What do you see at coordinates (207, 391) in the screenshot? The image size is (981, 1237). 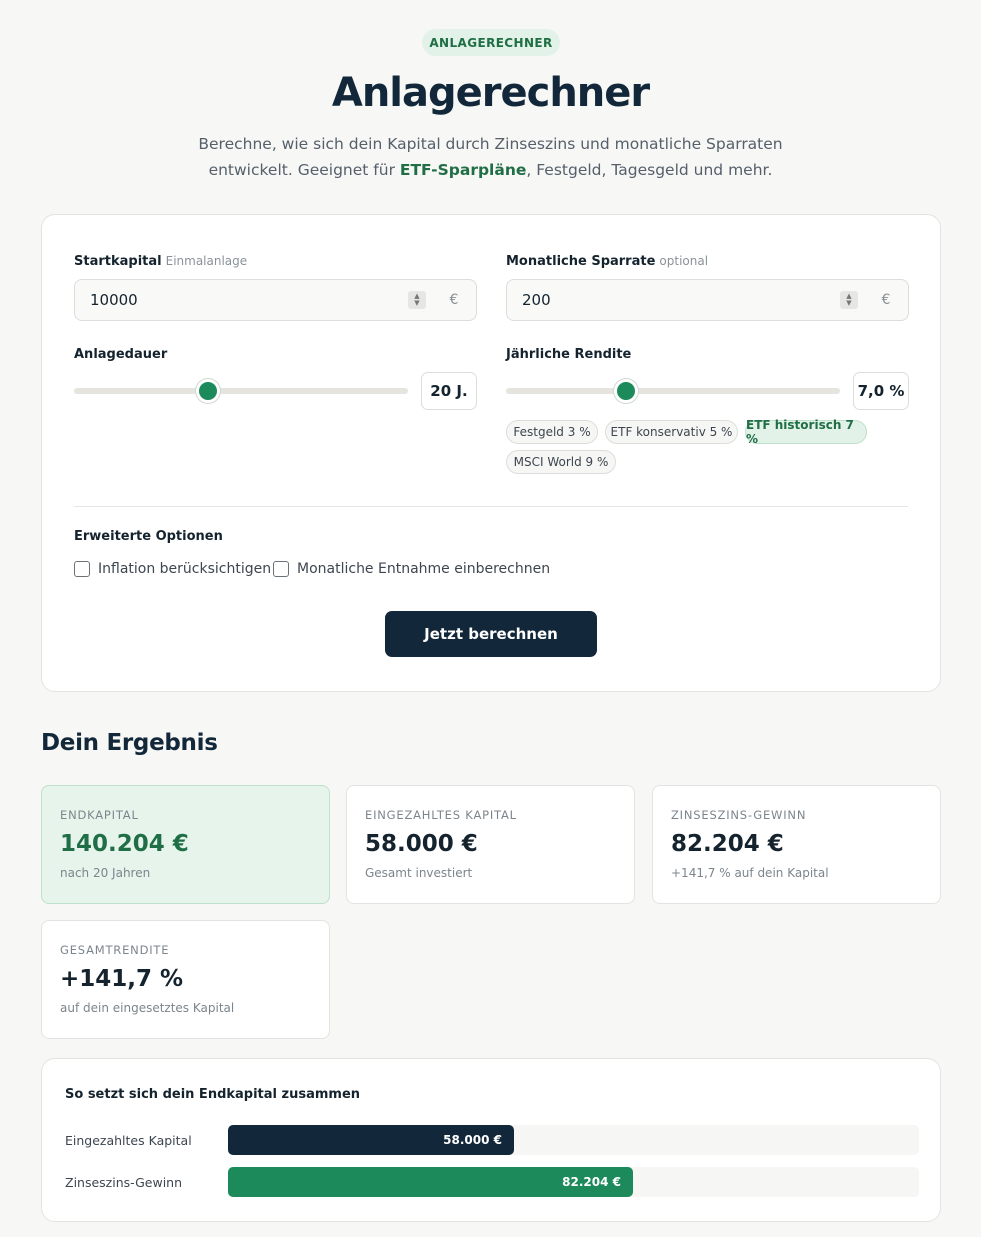 I see `anlagedauer-slider-handle` at bounding box center [207, 391].